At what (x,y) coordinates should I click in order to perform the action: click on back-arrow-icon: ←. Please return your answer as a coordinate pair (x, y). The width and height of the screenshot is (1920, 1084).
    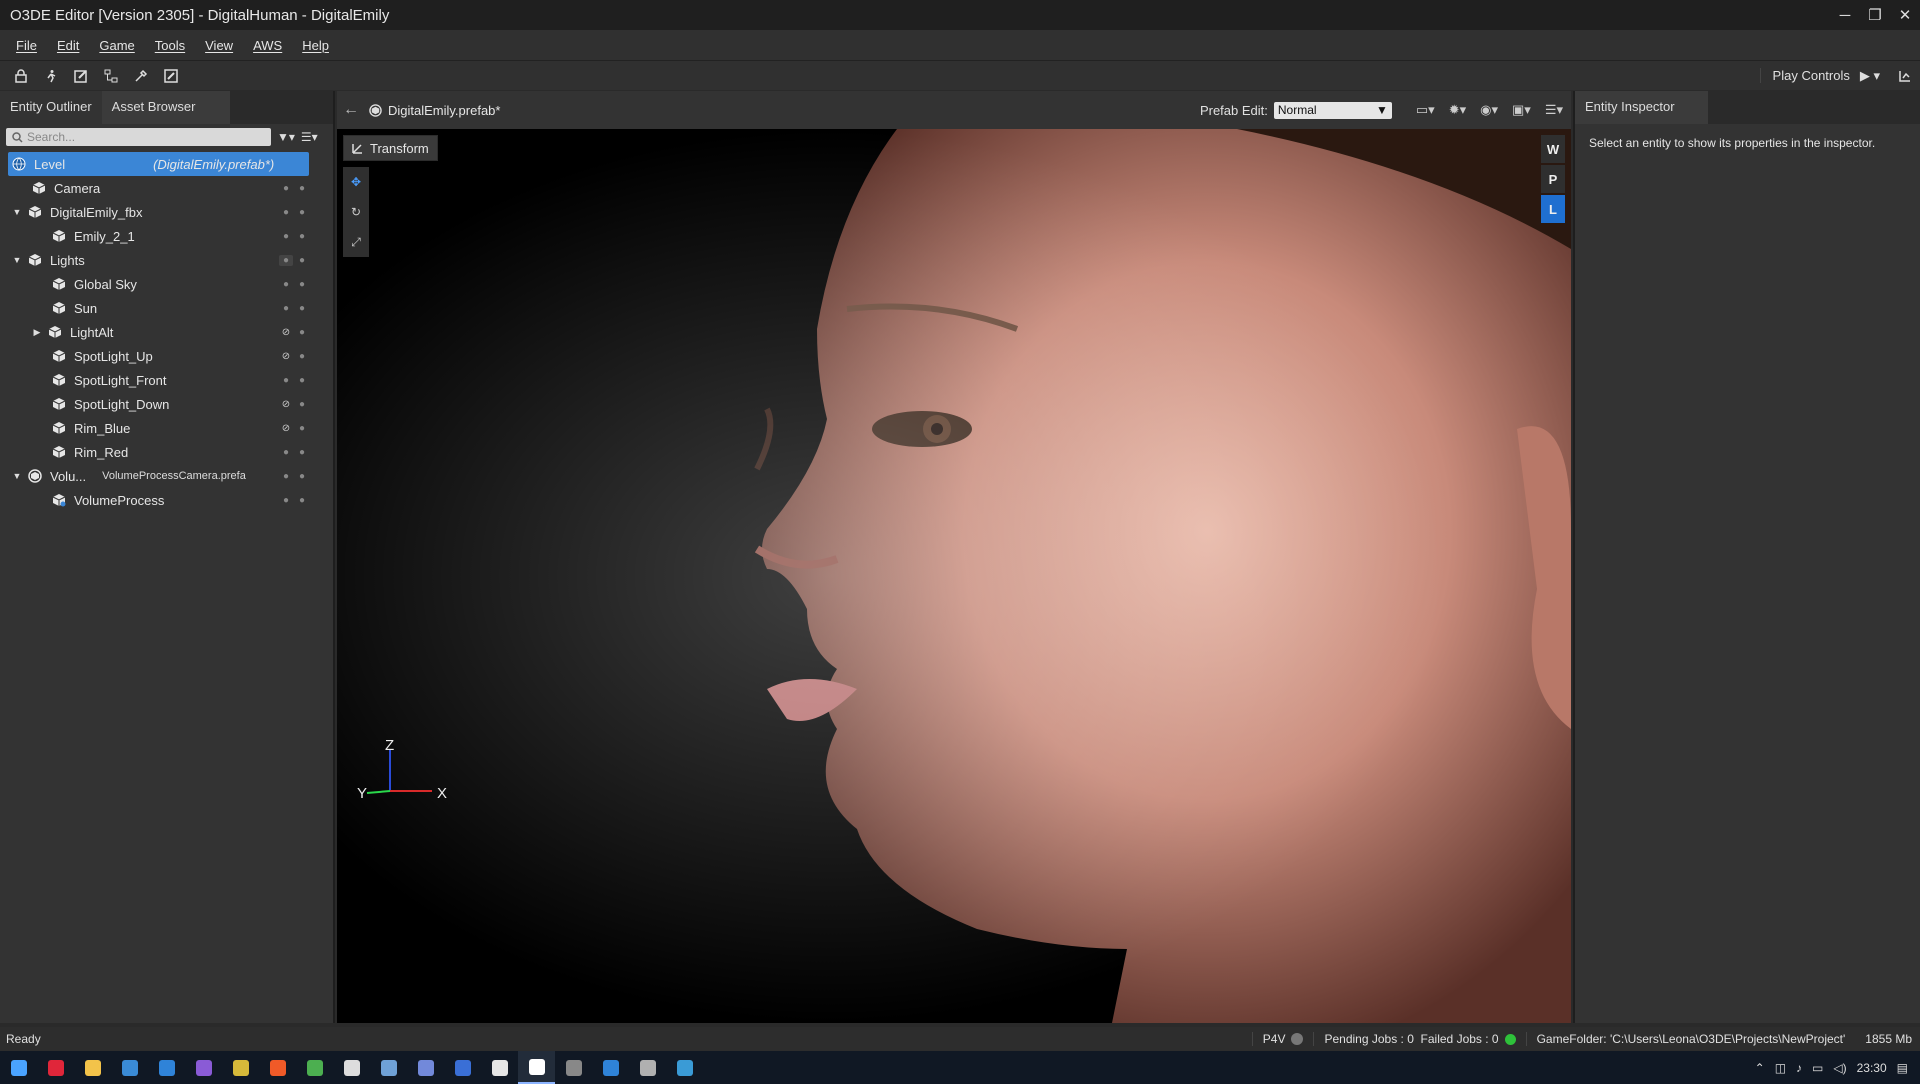
    Looking at the image, I should click on (351, 110).